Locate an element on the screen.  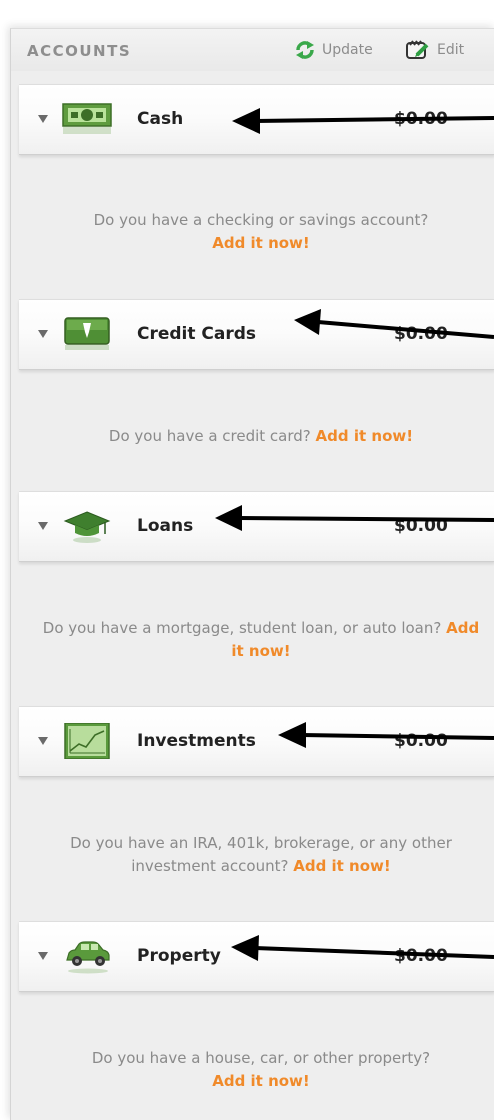
section-header-loans: Loans $0.00 is located at coordinates (256, 526).